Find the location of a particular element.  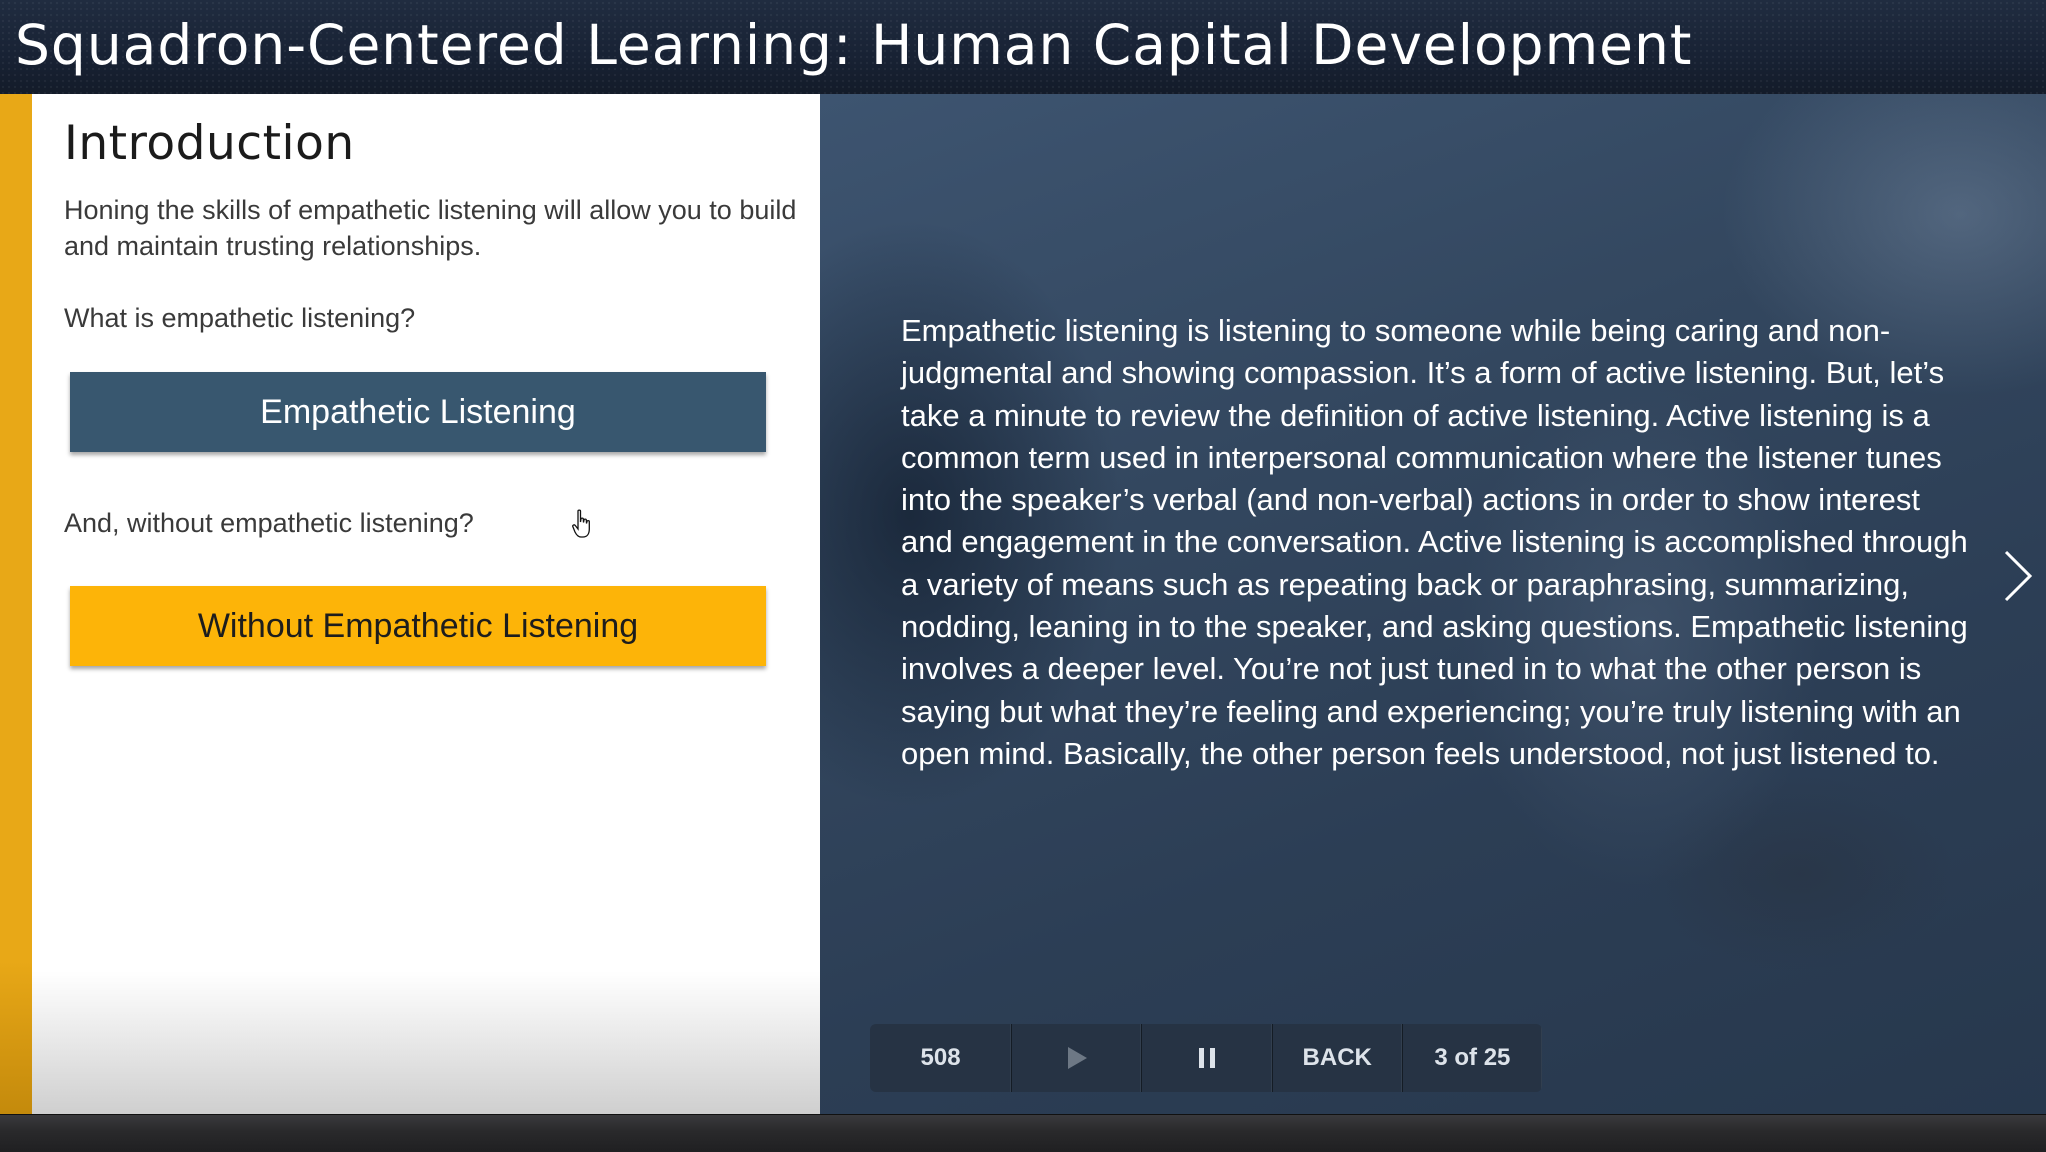

slide-progress: 3 of 25 is located at coordinates (1472, 1058).